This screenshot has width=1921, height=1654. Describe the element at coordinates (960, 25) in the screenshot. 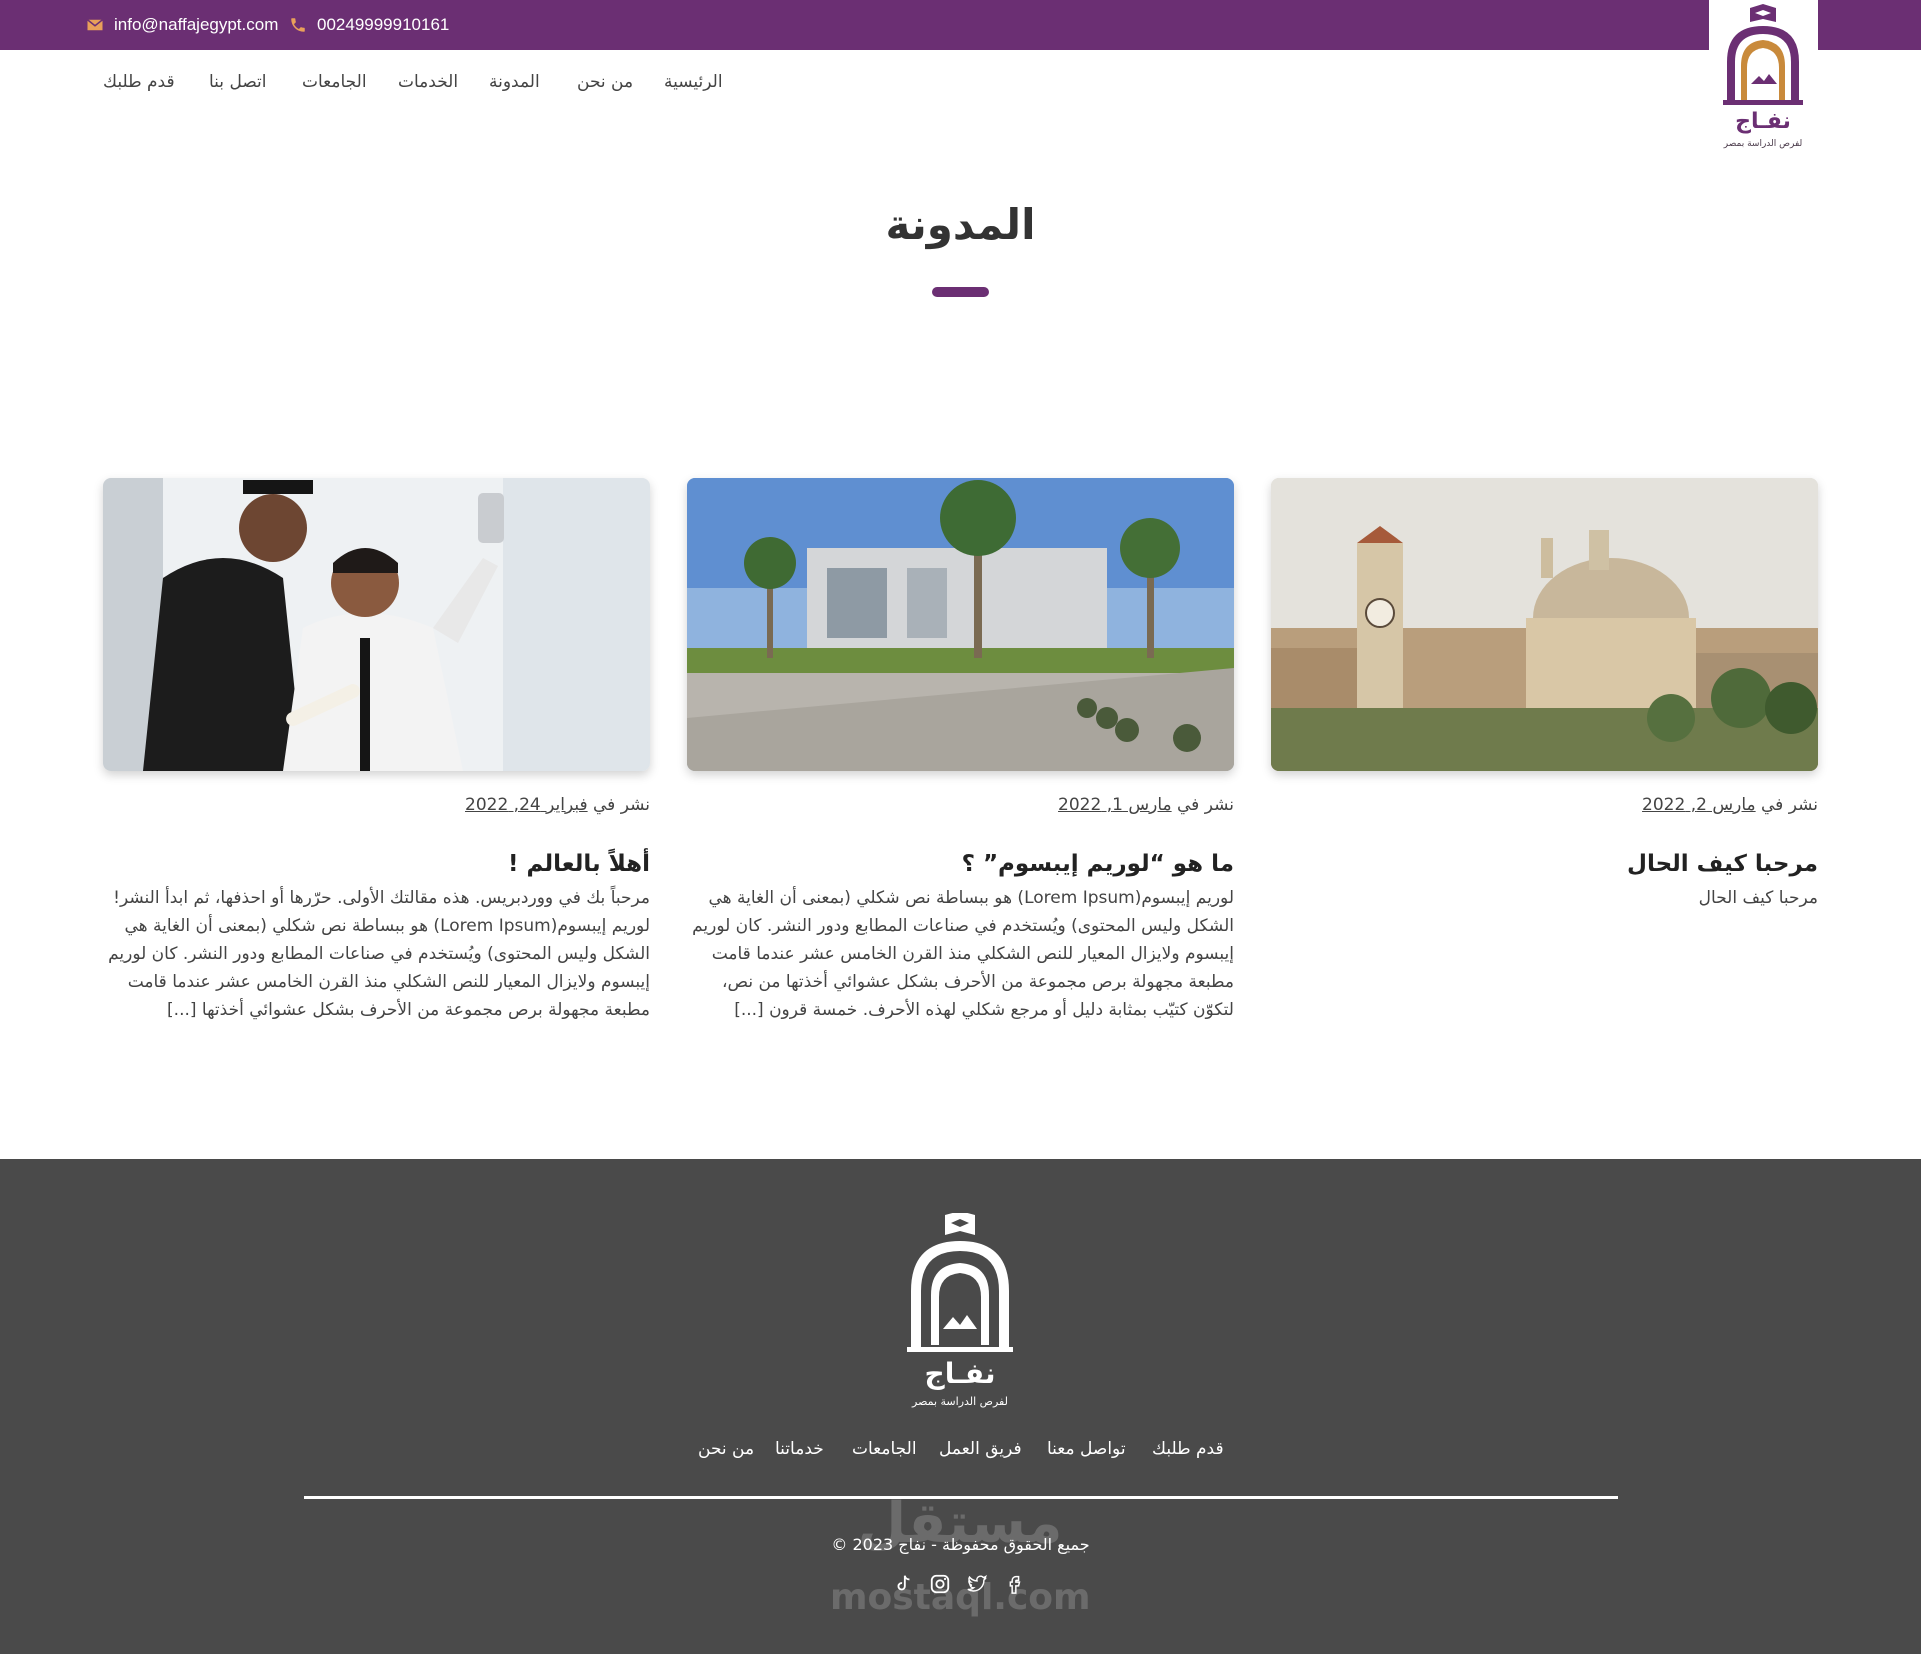

I see `top-bar: info@naffajegypt.com 00249999910161` at that location.